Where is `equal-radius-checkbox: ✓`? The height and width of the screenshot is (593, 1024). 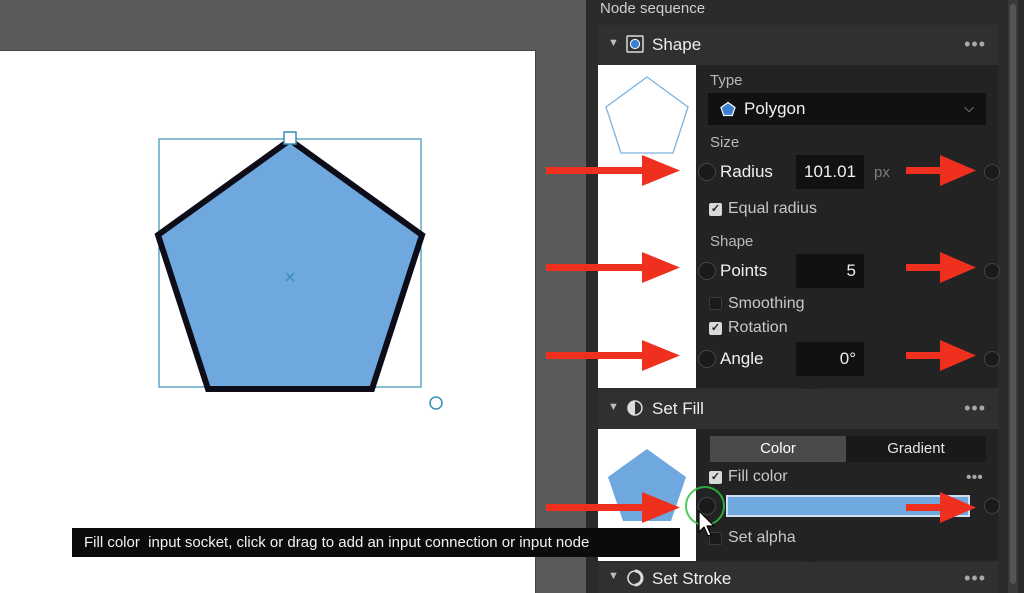 equal-radius-checkbox: ✓ is located at coordinates (715, 209).